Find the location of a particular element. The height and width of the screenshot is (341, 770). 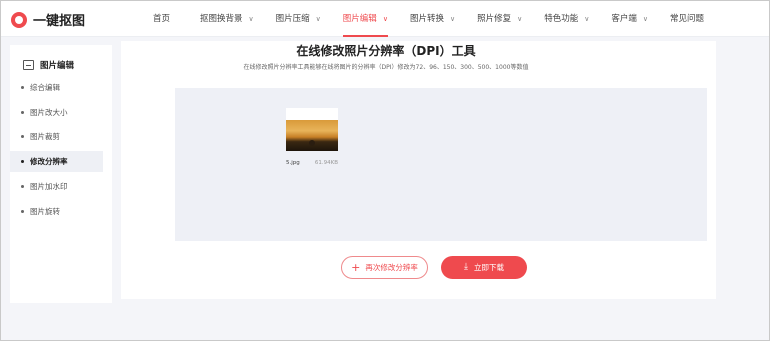

nav-item-features: 特色功能 ∨ is located at coordinates (566, 19).